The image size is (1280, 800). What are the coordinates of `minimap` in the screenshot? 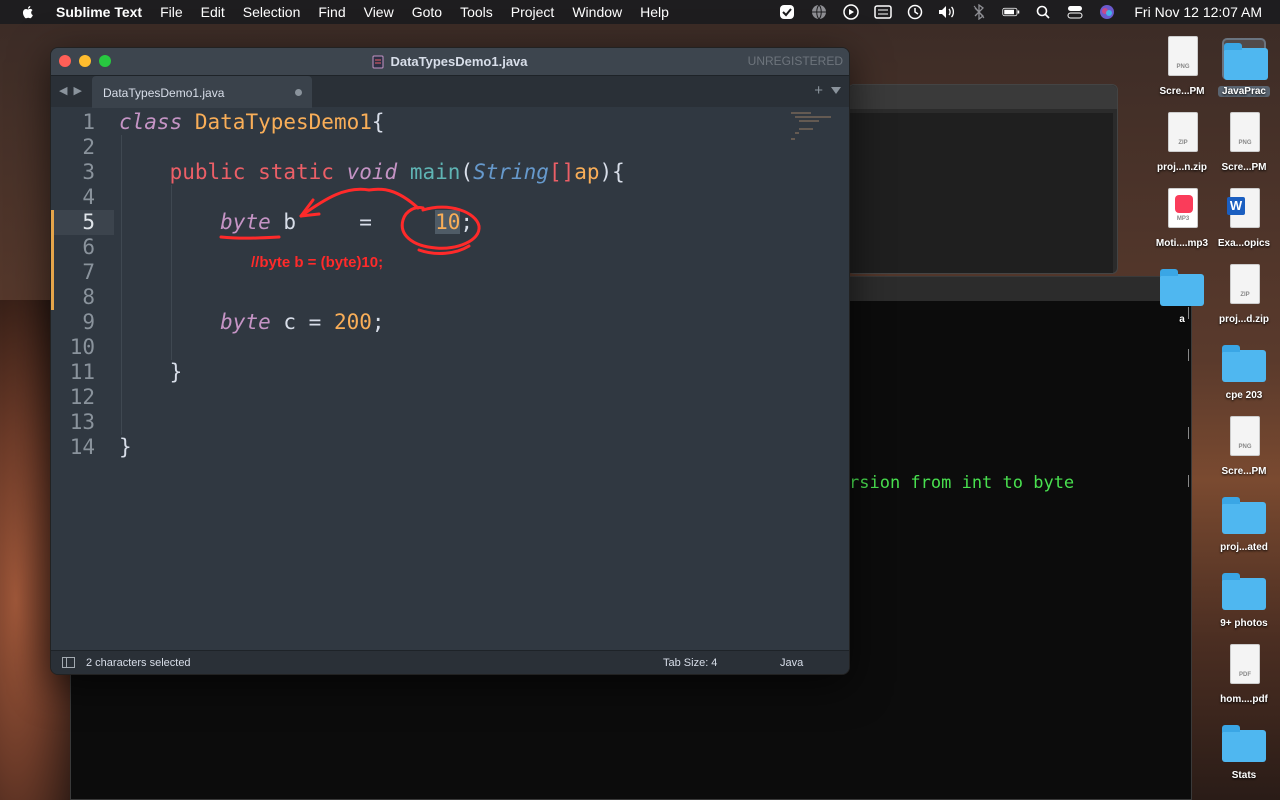 It's located at (816, 126).